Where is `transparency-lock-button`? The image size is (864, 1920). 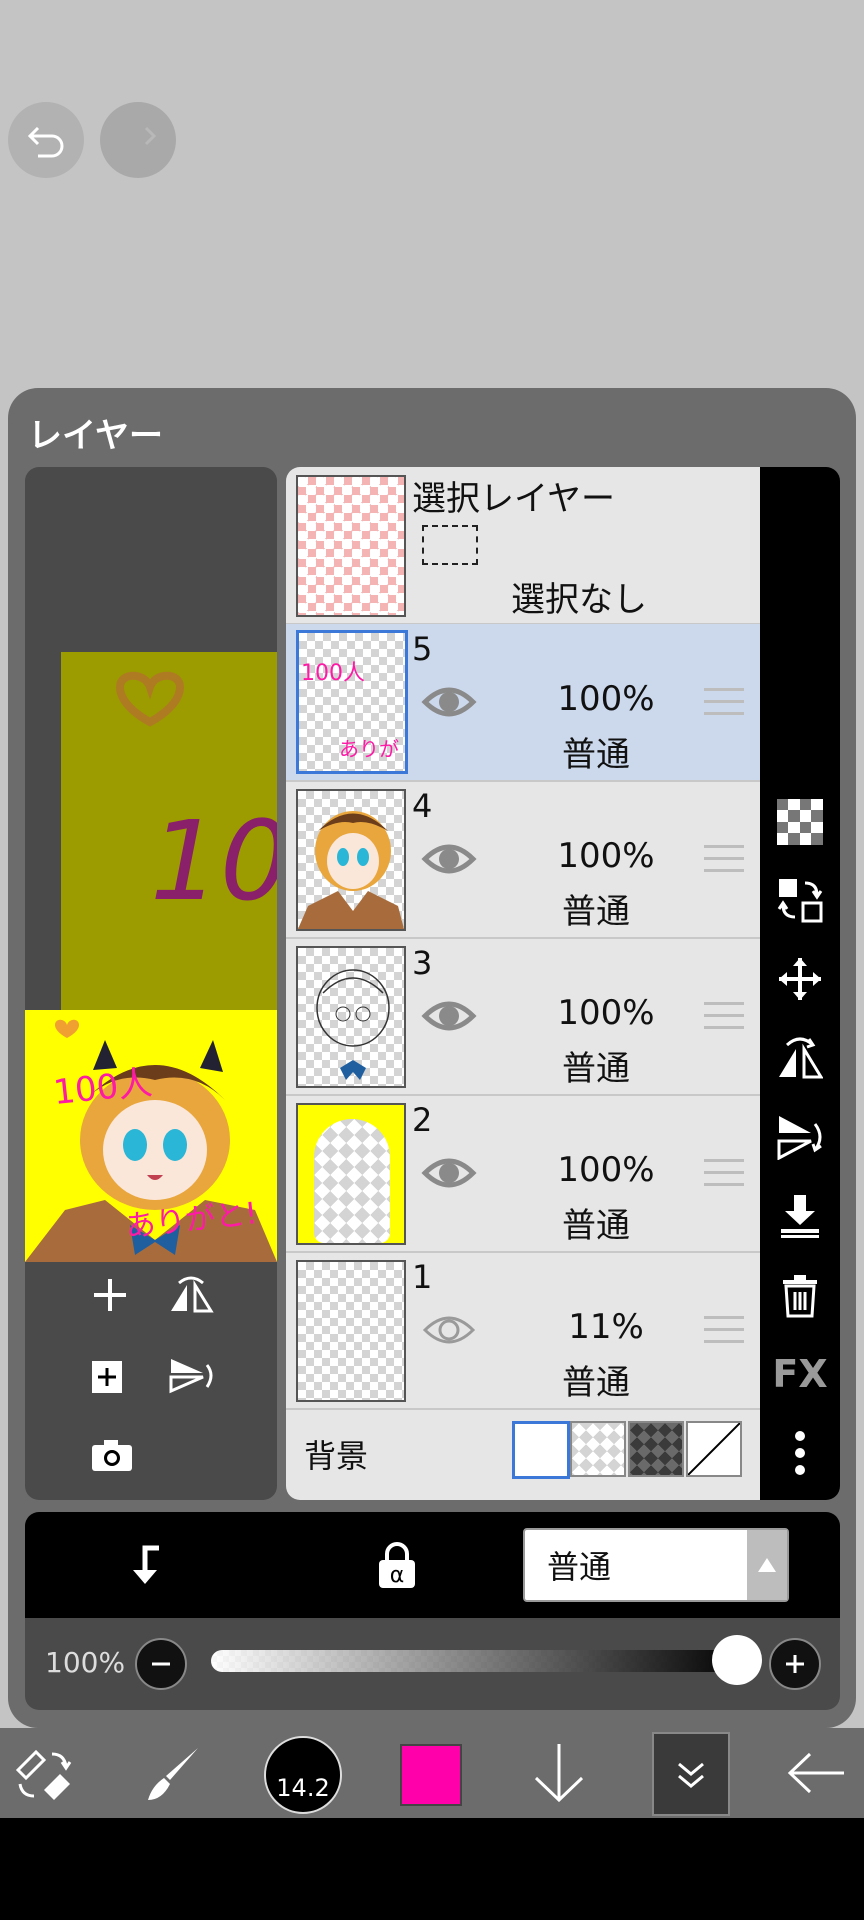
transparency-lock-button is located at coordinates (800, 822).